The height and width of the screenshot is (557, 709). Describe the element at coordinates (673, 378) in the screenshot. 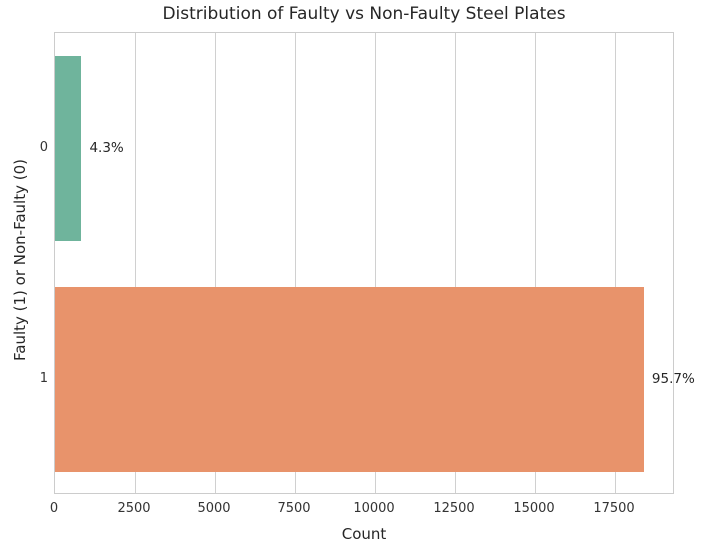

I see `bar-label-1: 95.7%` at that location.